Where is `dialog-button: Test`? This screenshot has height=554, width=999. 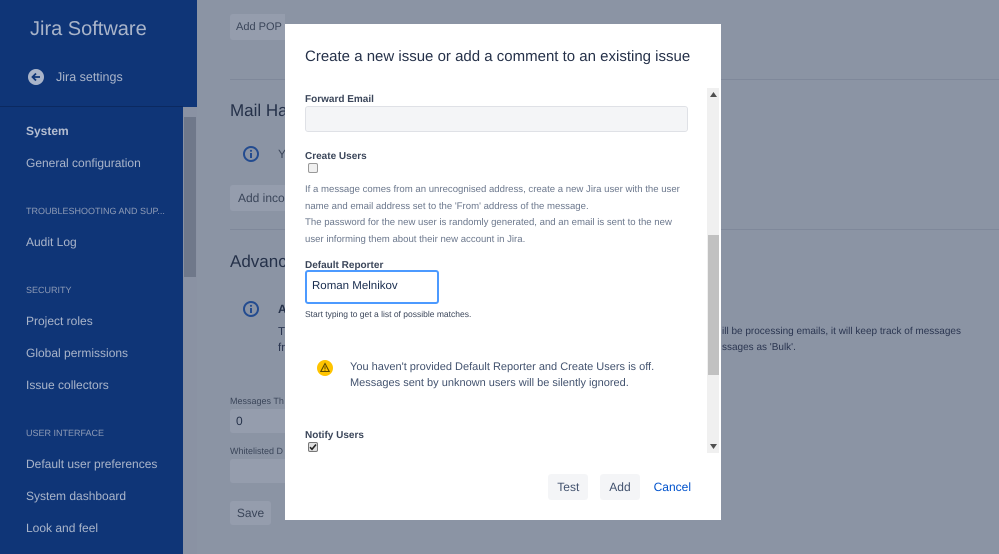
dialog-button: Test is located at coordinates (568, 487).